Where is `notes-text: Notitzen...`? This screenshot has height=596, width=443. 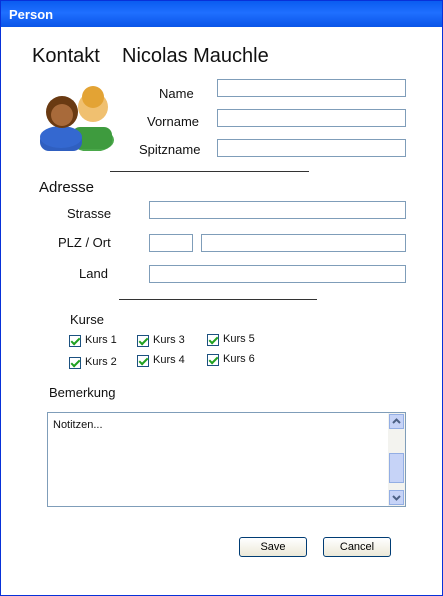 notes-text: Notitzen... is located at coordinates (78, 425).